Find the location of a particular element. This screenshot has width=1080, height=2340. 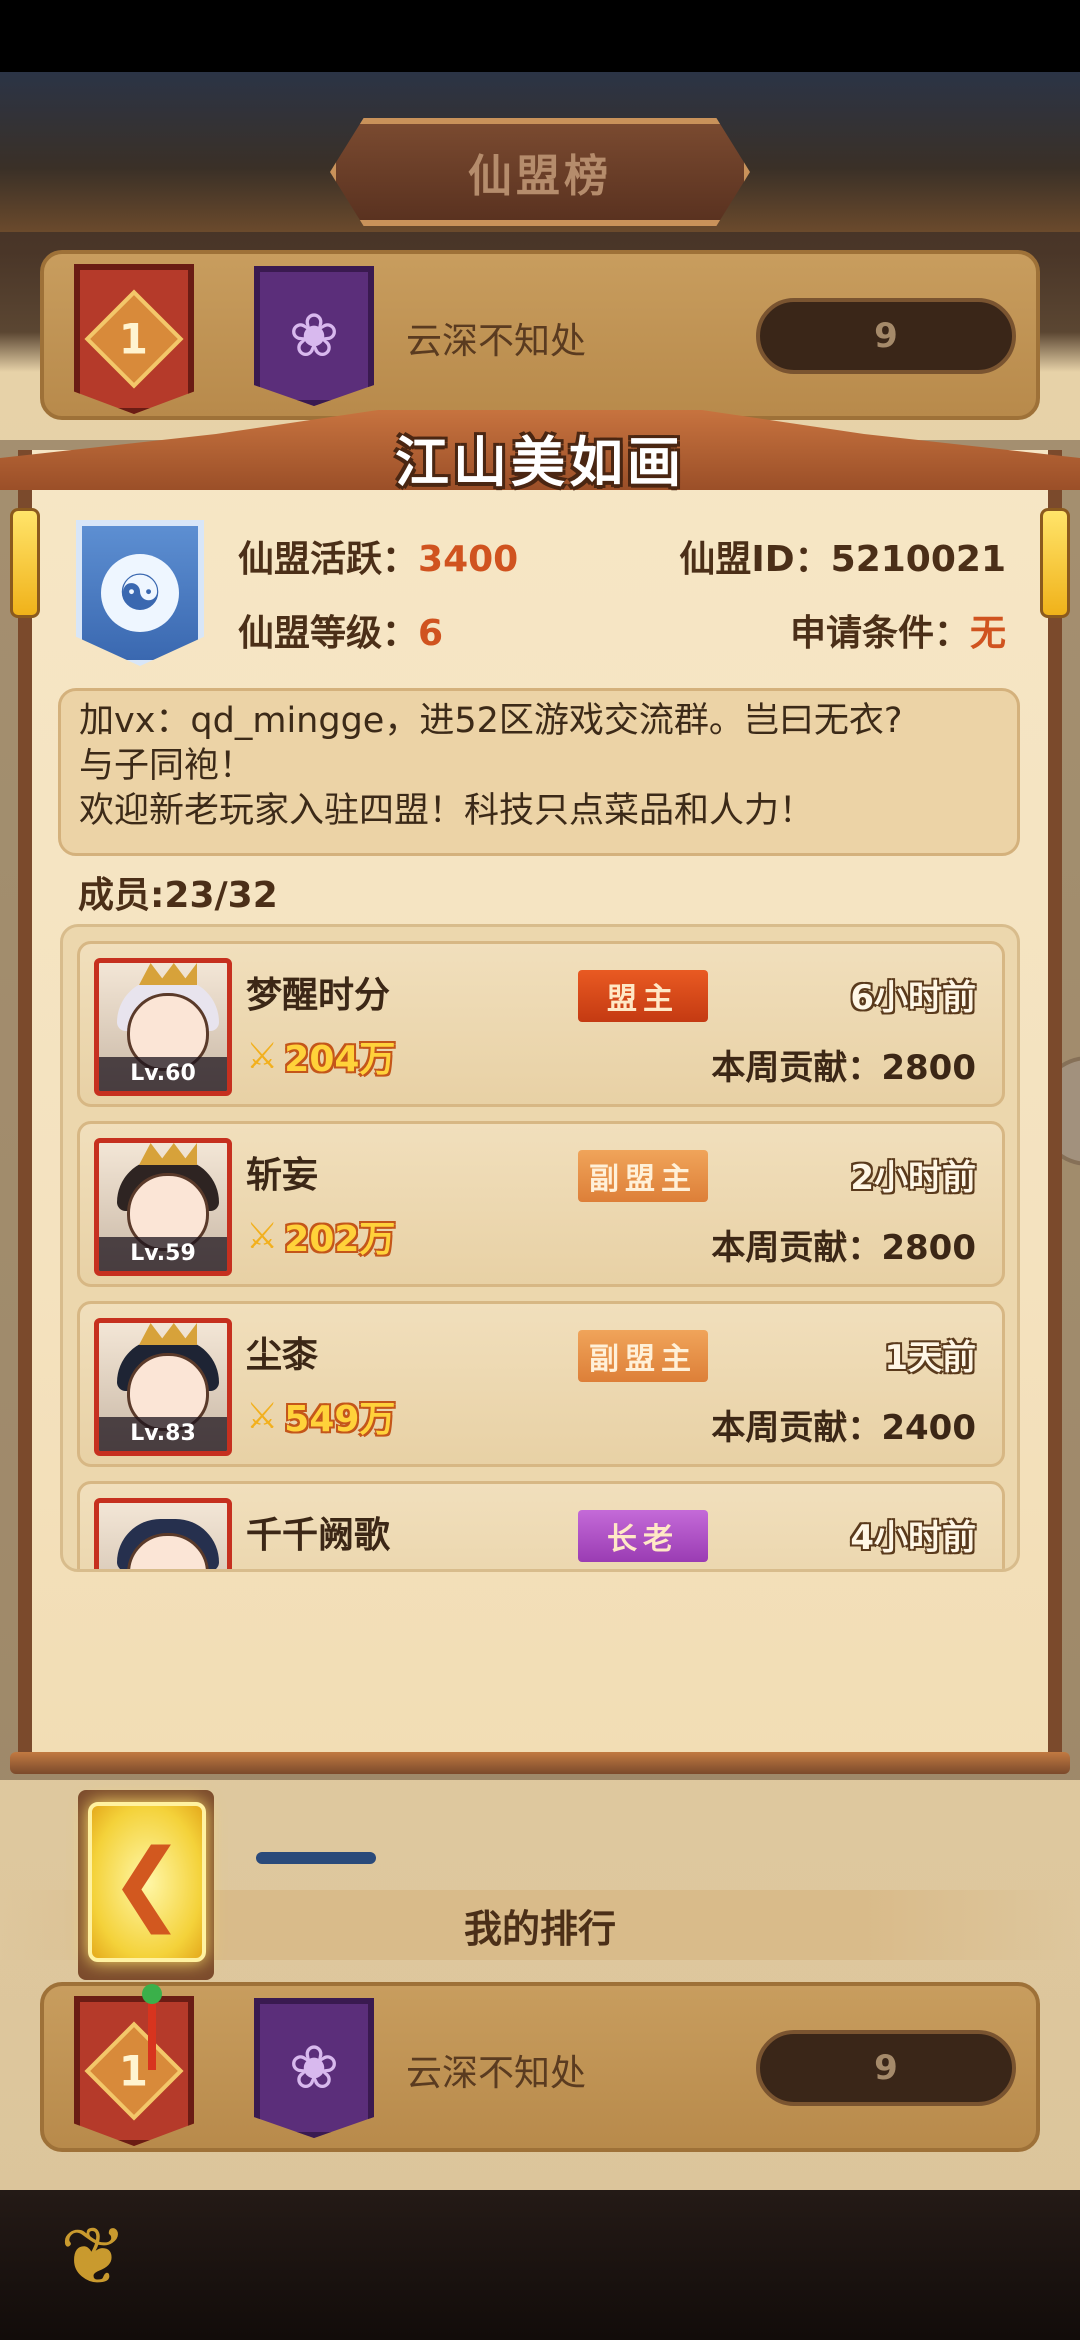

requirement-value: 无 is located at coordinates (987, 633).